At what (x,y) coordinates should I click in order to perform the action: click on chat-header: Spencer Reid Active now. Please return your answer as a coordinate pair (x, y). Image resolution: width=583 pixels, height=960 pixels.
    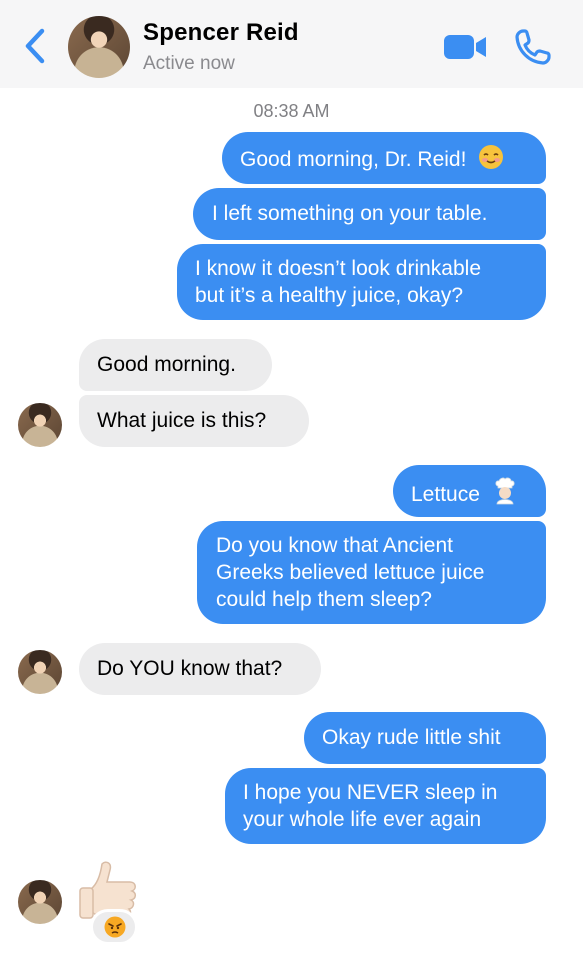
    Looking at the image, I should click on (291, 44).